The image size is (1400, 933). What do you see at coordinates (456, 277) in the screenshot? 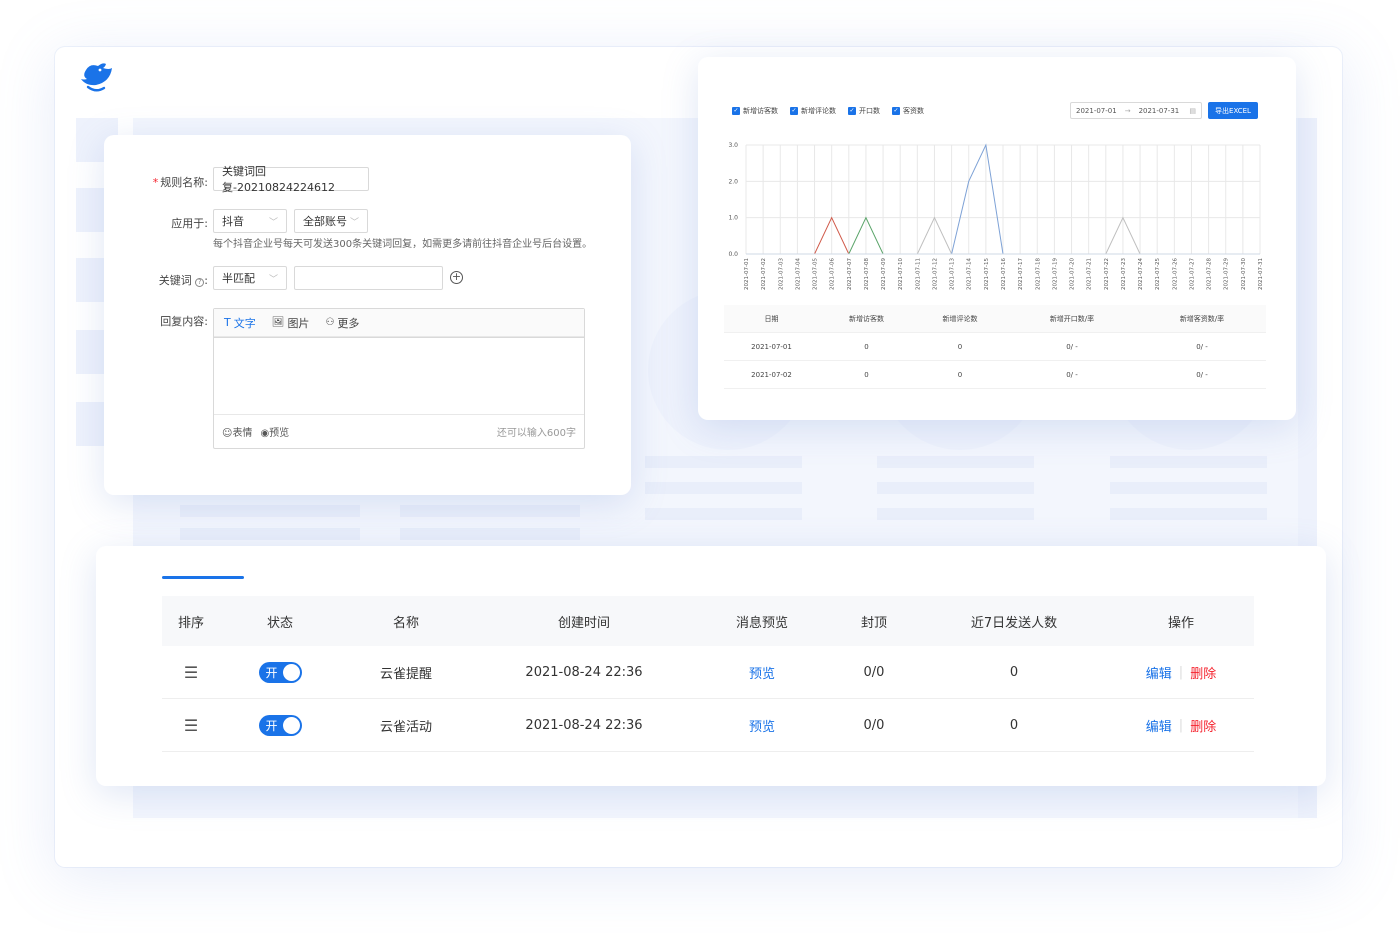
I see `add-keyword-icon: +` at bounding box center [456, 277].